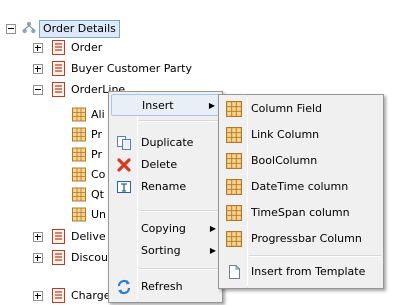 Image resolution: width=403 pixels, height=305 pixels. What do you see at coordinates (97, 194) in the screenshot?
I see `tree-item-label: Qt` at bounding box center [97, 194].